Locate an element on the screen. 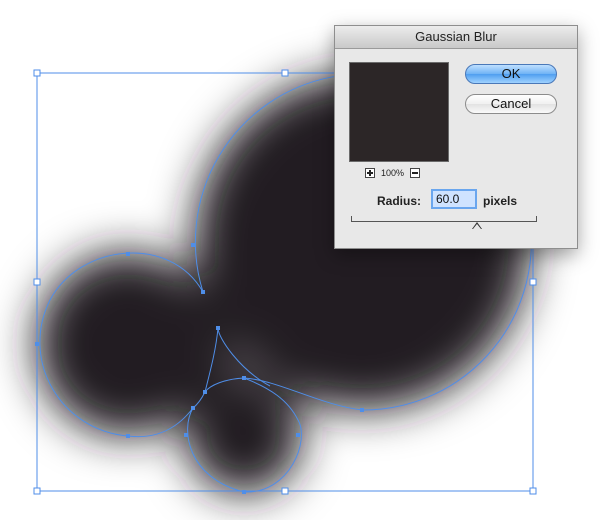  zoom-out-icon is located at coordinates (415, 173).